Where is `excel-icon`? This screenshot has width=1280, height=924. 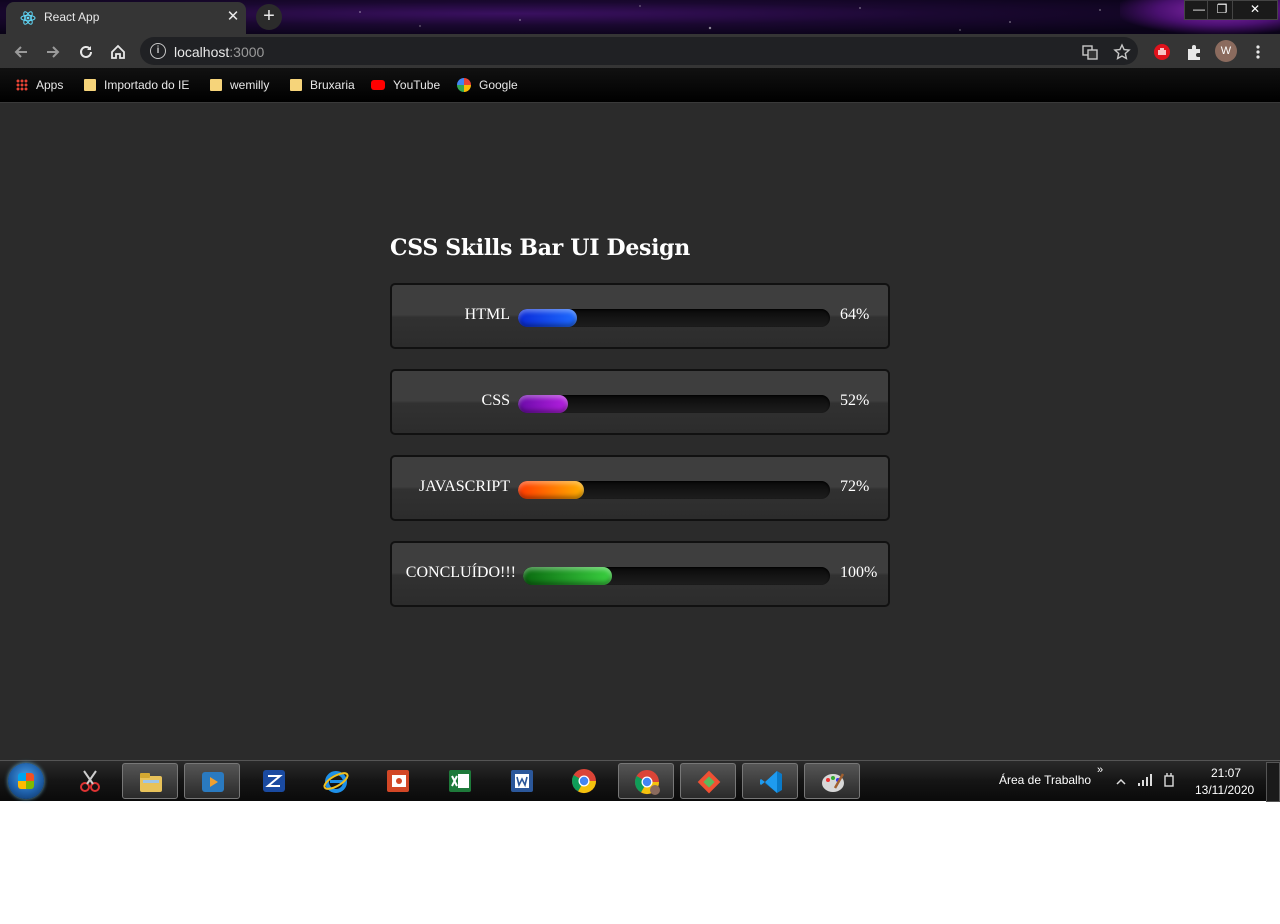 excel-icon is located at coordinates (460, 781).